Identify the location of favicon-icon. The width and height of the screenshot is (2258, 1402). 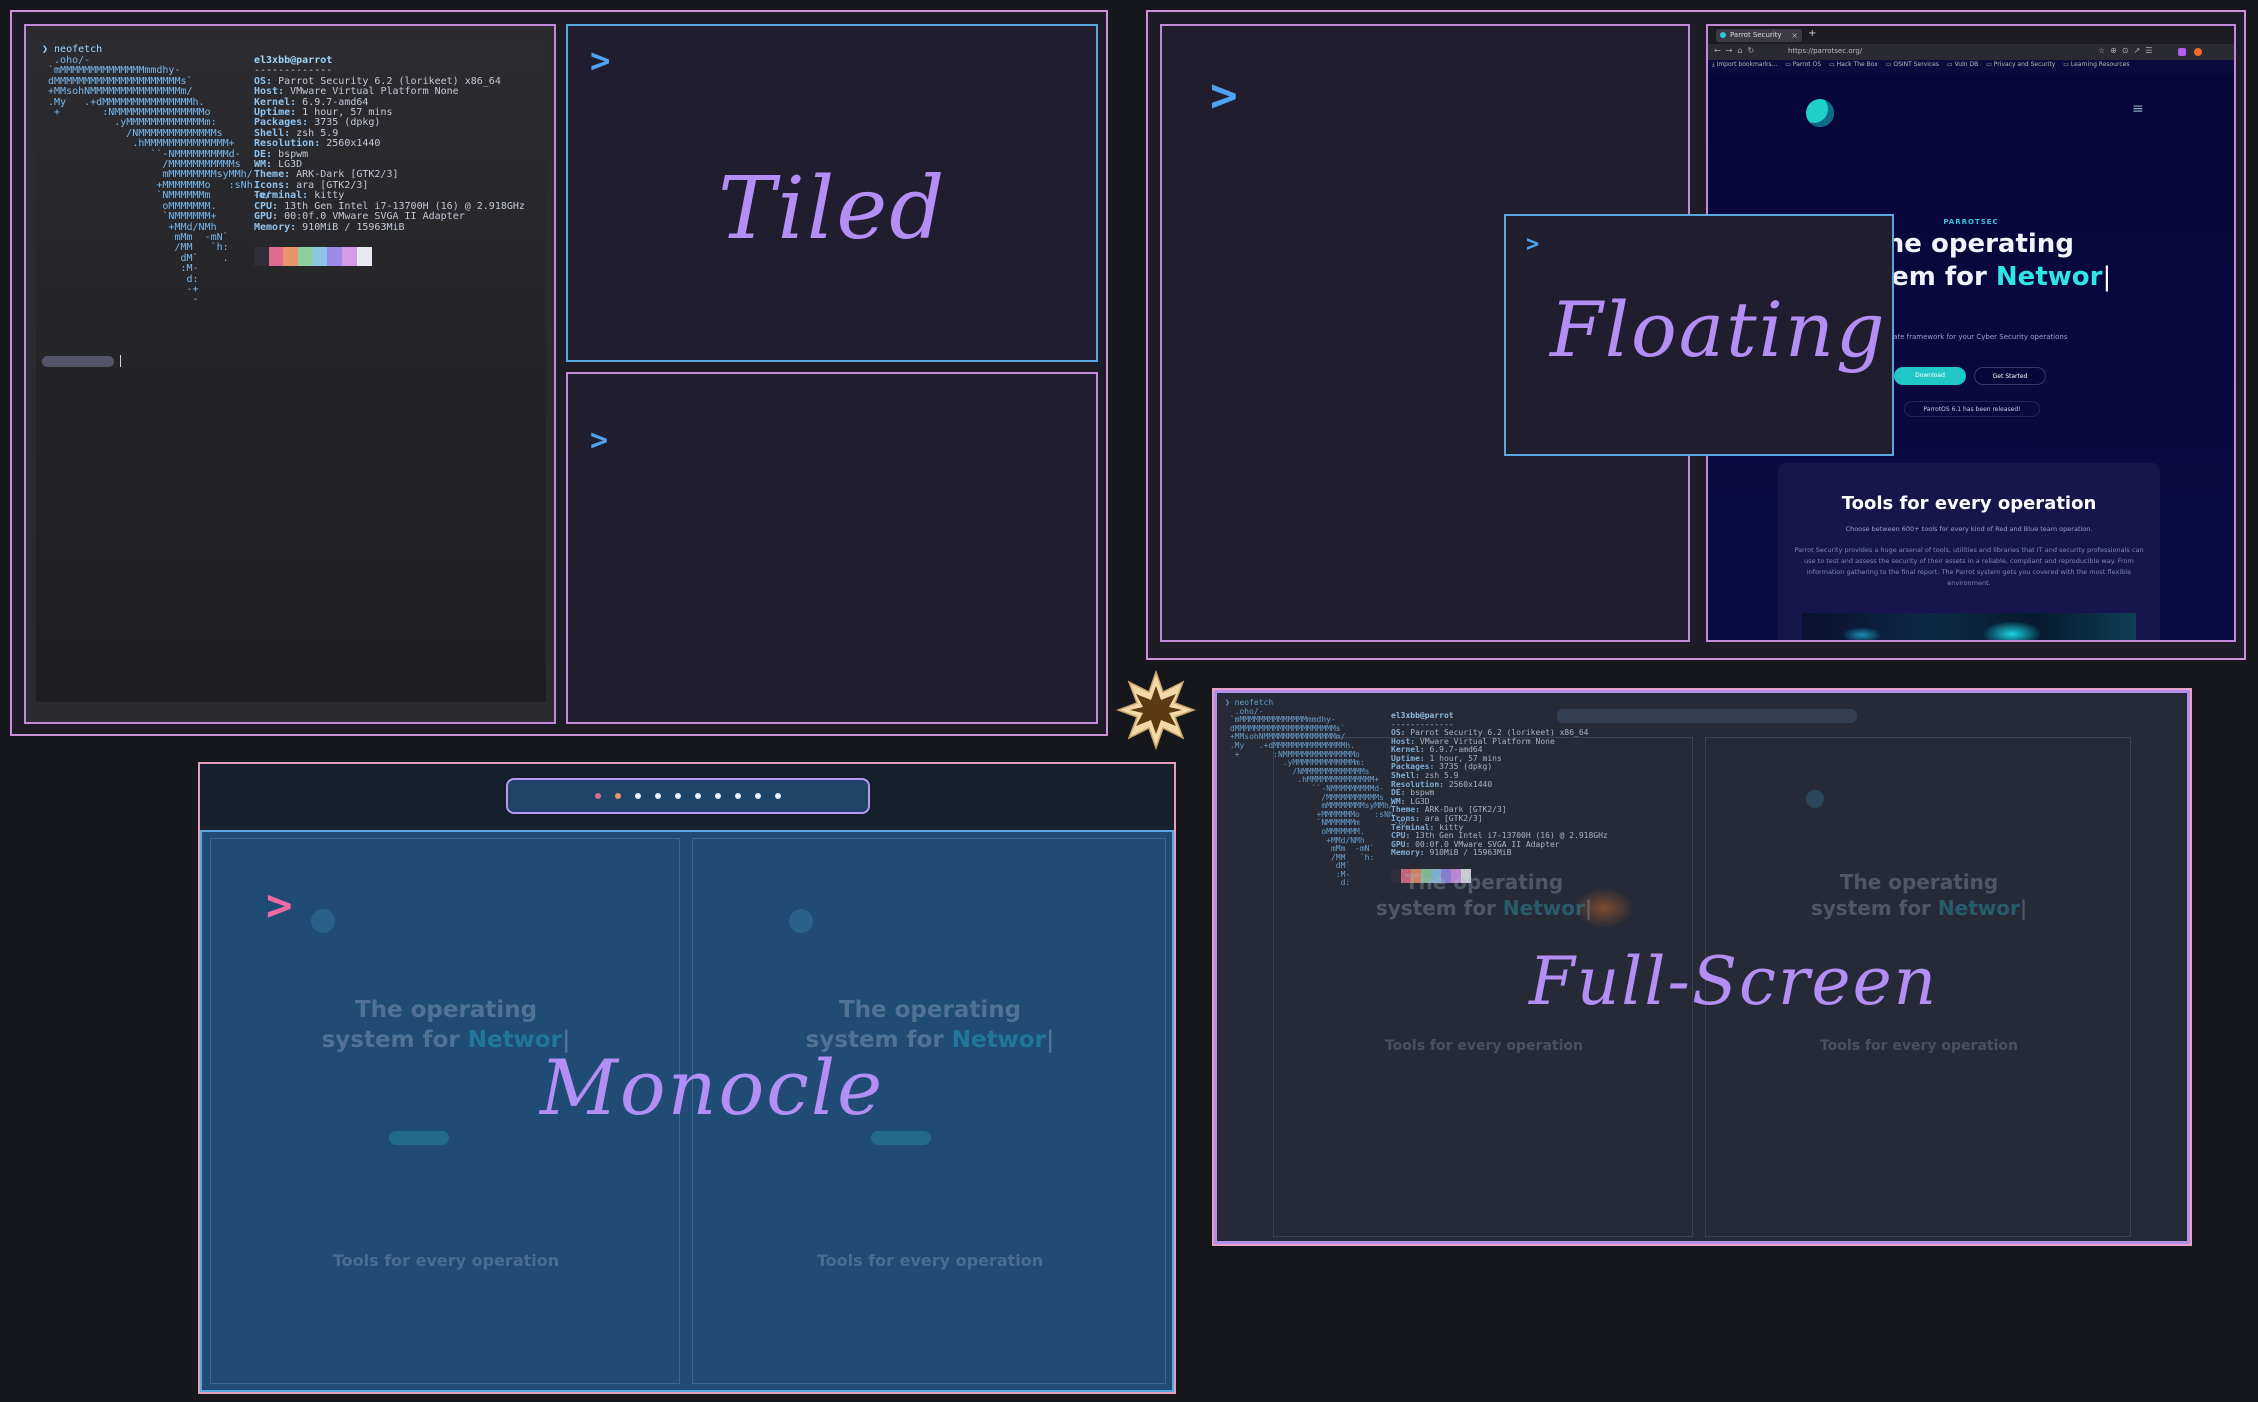
(1723, 35).